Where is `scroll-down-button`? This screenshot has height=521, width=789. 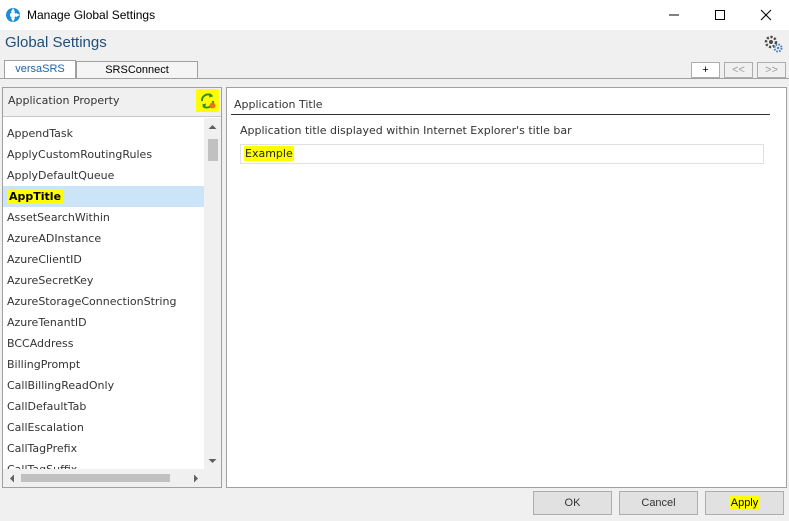 scroll-down-button is located at coordinates (212, 460).